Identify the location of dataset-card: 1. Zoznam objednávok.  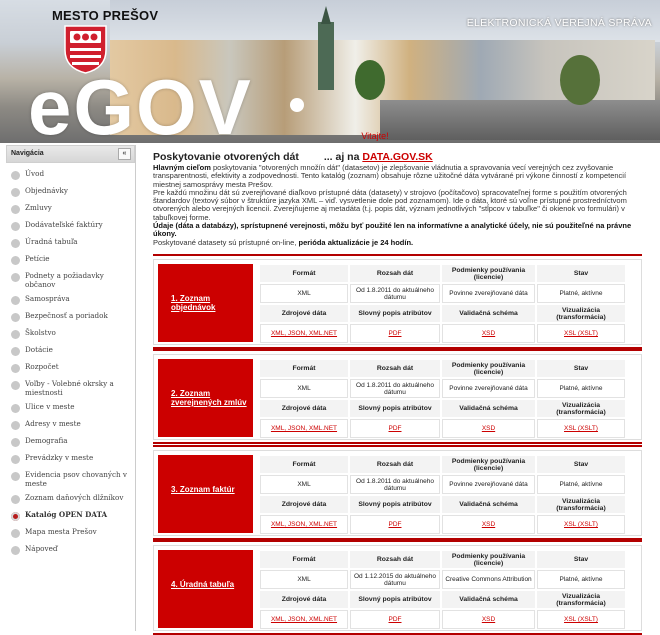
(205, 303).